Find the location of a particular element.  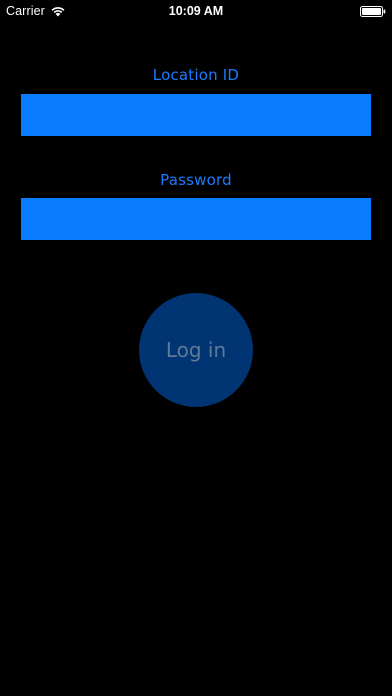

status-time: 10:09 AM is located at coordinates (196, 11).